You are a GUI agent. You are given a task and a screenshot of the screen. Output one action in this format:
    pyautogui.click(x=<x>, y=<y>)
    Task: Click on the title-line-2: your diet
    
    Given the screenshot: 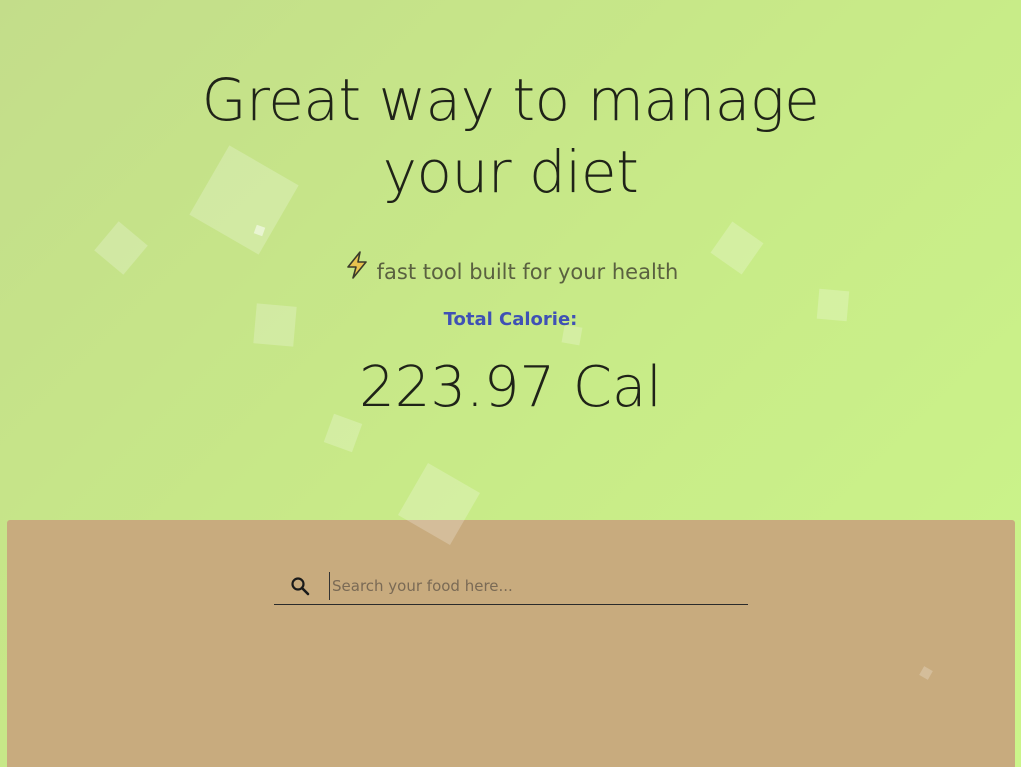 What is the action you would take?
    pyautogui.click(x=510, y=172)
    